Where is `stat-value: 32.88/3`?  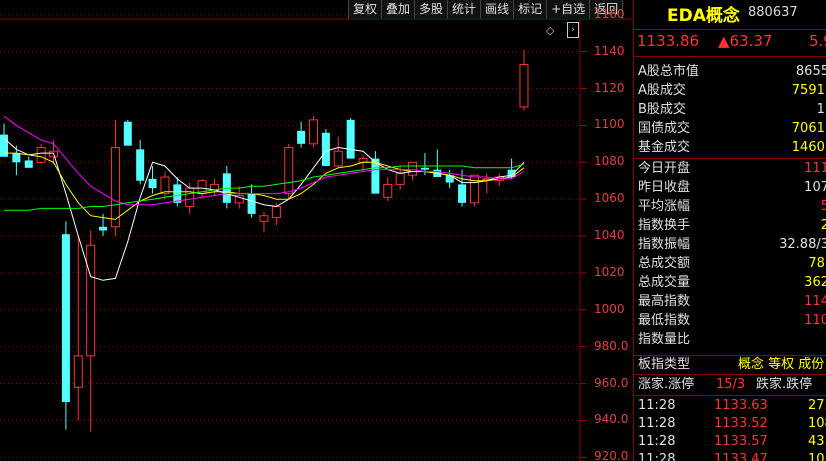 stat-value: 32.88/3 is located at coordinates (802, 244).